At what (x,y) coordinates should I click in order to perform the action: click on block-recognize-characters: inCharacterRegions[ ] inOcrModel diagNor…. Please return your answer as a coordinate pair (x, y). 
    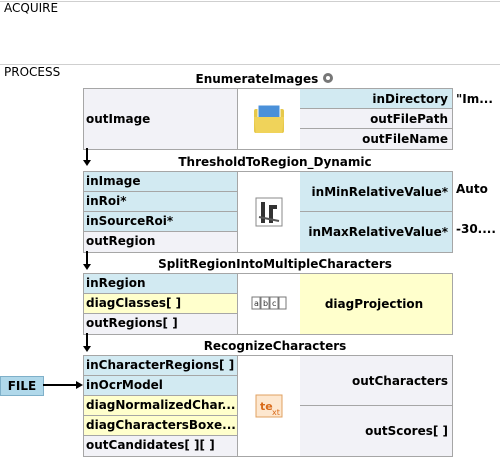
    Looking at the image, I should click on (192, 406).